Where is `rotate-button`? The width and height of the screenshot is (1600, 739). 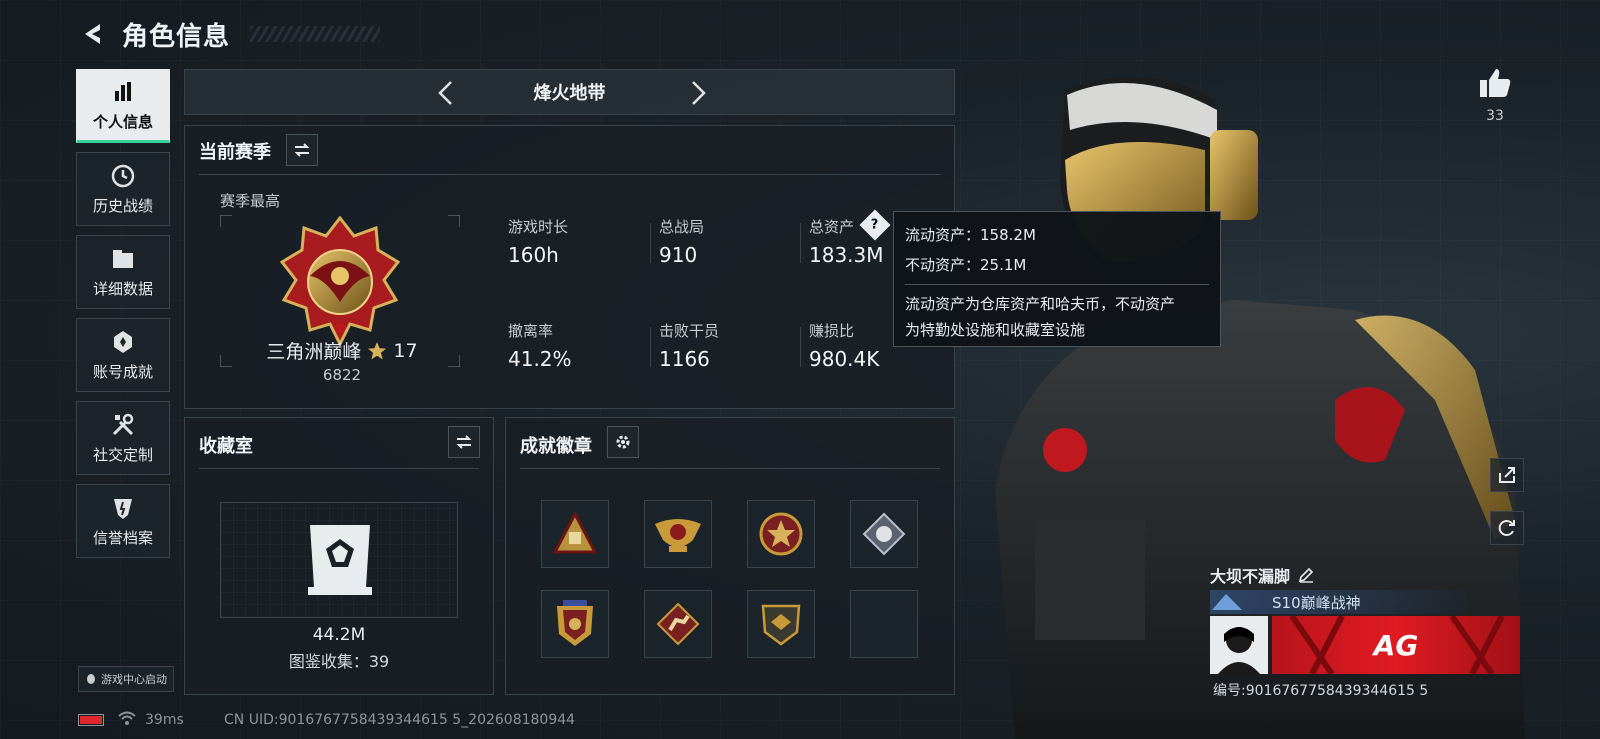 rotate-button is located at coordinates (1507, 528).